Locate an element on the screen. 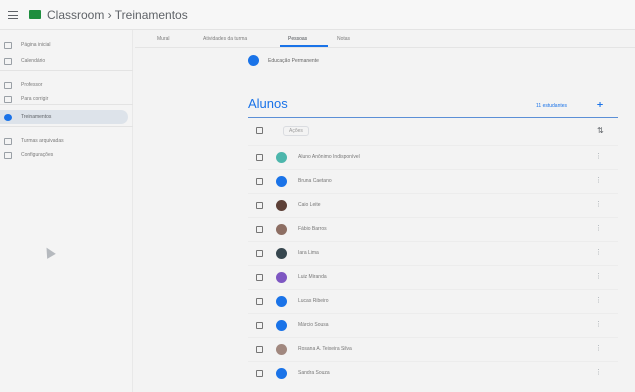 This screenshot has height=392, width=635. student-row: Sandra Souza ⋮ is located at coordinates (433, 372).